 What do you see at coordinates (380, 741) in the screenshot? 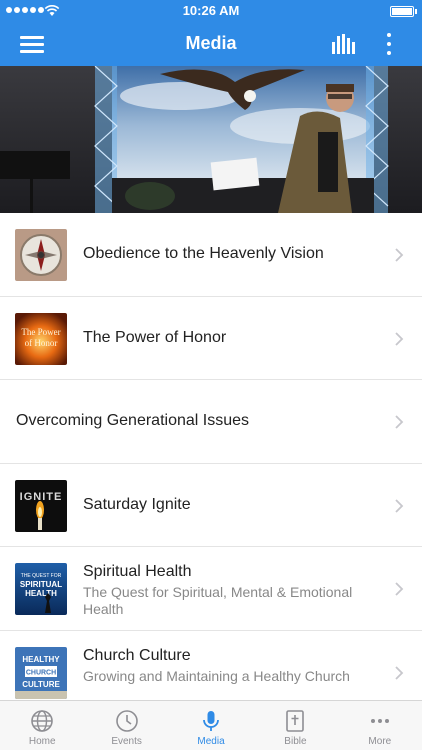
I see `tab-label: More` at bounding box center [380, 741].